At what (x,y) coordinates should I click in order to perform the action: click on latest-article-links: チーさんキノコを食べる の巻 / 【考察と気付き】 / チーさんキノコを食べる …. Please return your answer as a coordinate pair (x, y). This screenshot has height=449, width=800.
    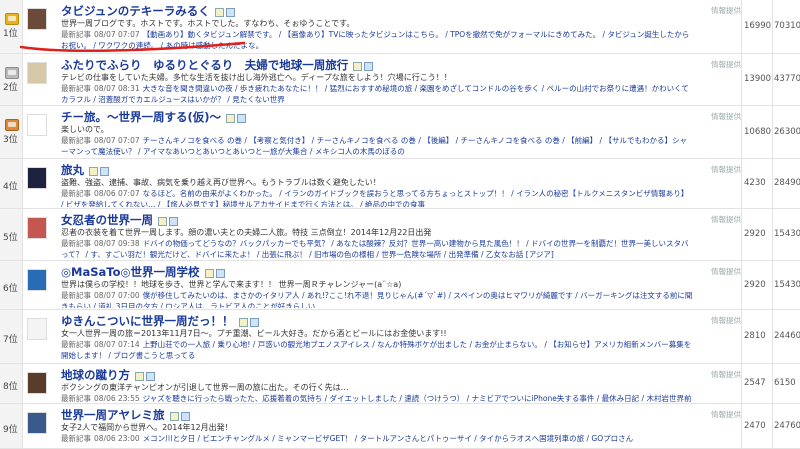
    Looking at the image, I should click on (374, 146).